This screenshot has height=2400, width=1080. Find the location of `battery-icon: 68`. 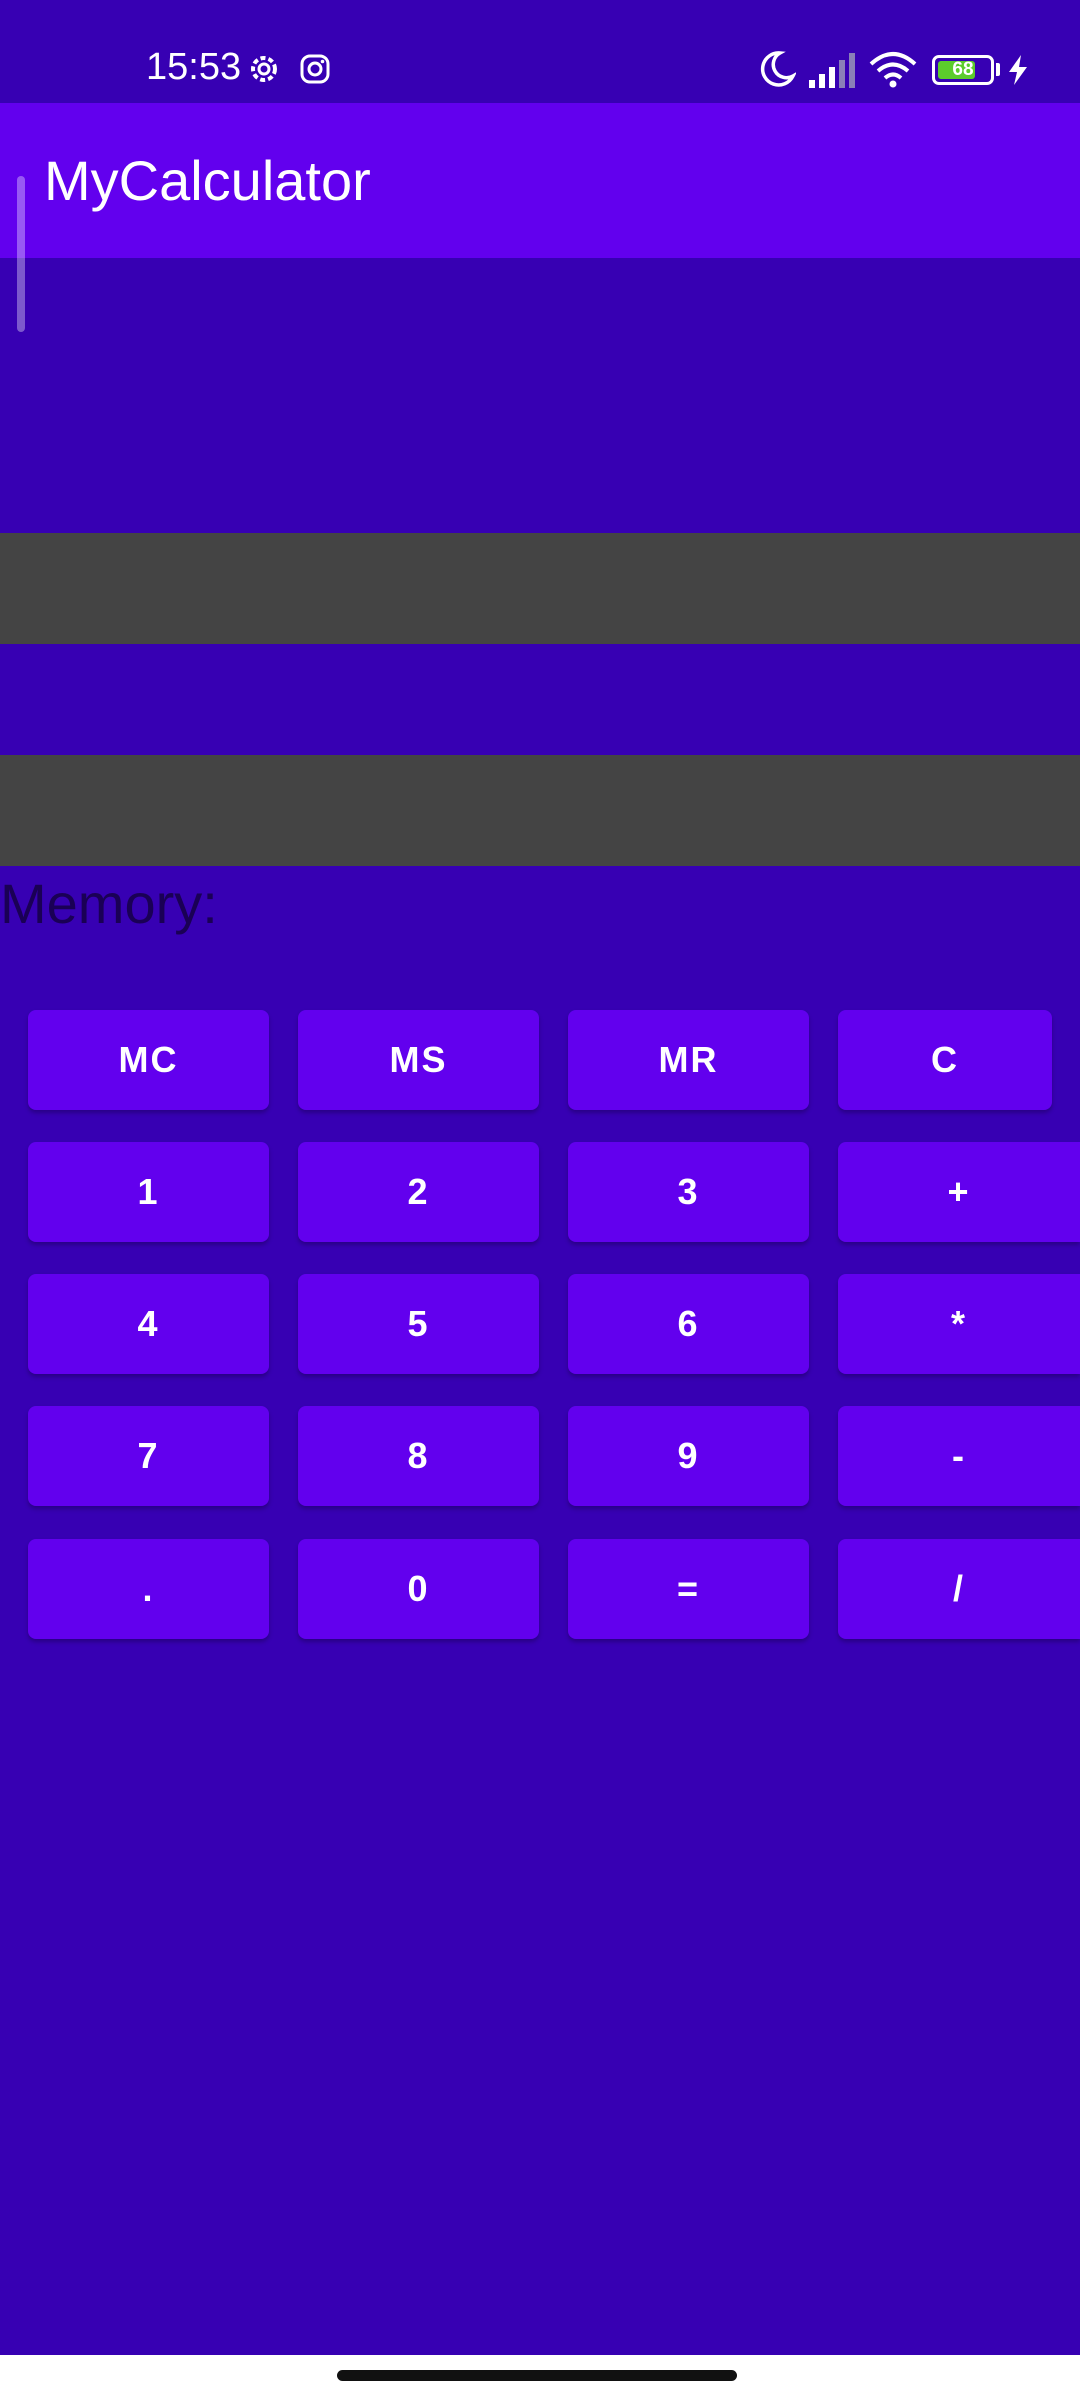

battery-icon: 68 is located at coordinates (963, 70).